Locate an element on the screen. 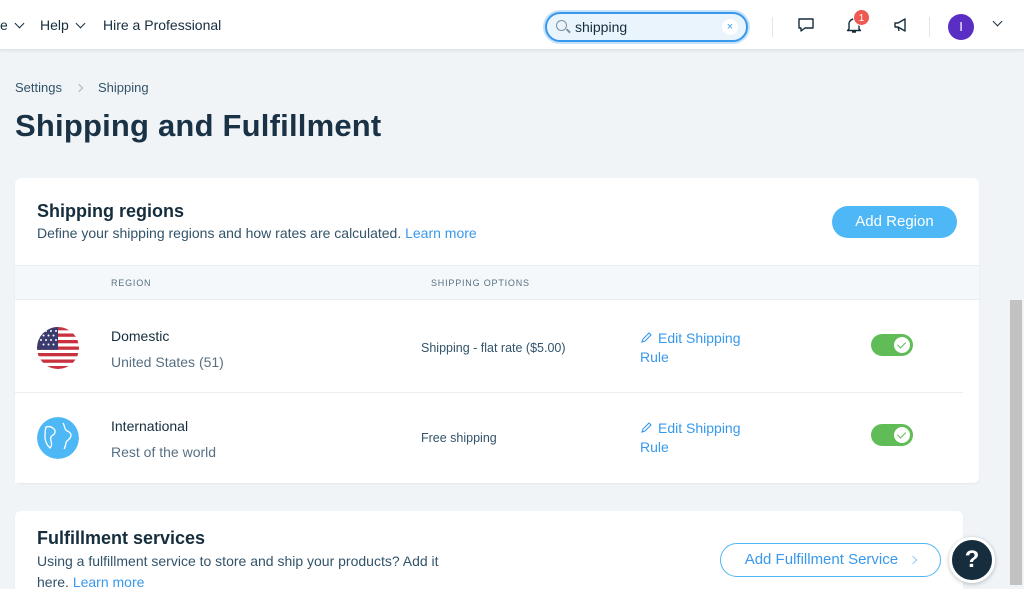  column-header-shipping-options: SHIPPING OPTIONS is located at coordinates (480, 283).